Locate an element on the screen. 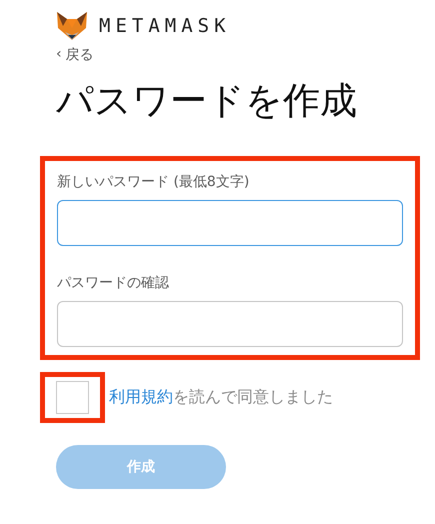  field-label: 新しいパスワード (最低8文字) is located at coordinates (153, 182).